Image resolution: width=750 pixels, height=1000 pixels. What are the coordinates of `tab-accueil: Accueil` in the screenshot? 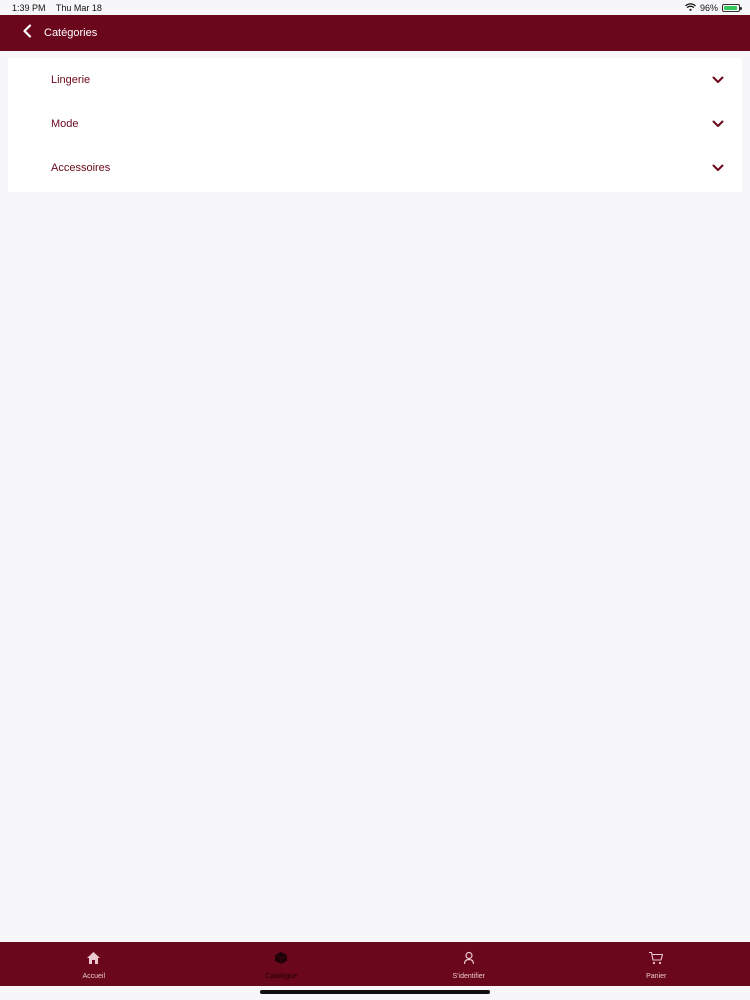 It's located at (94, 964).